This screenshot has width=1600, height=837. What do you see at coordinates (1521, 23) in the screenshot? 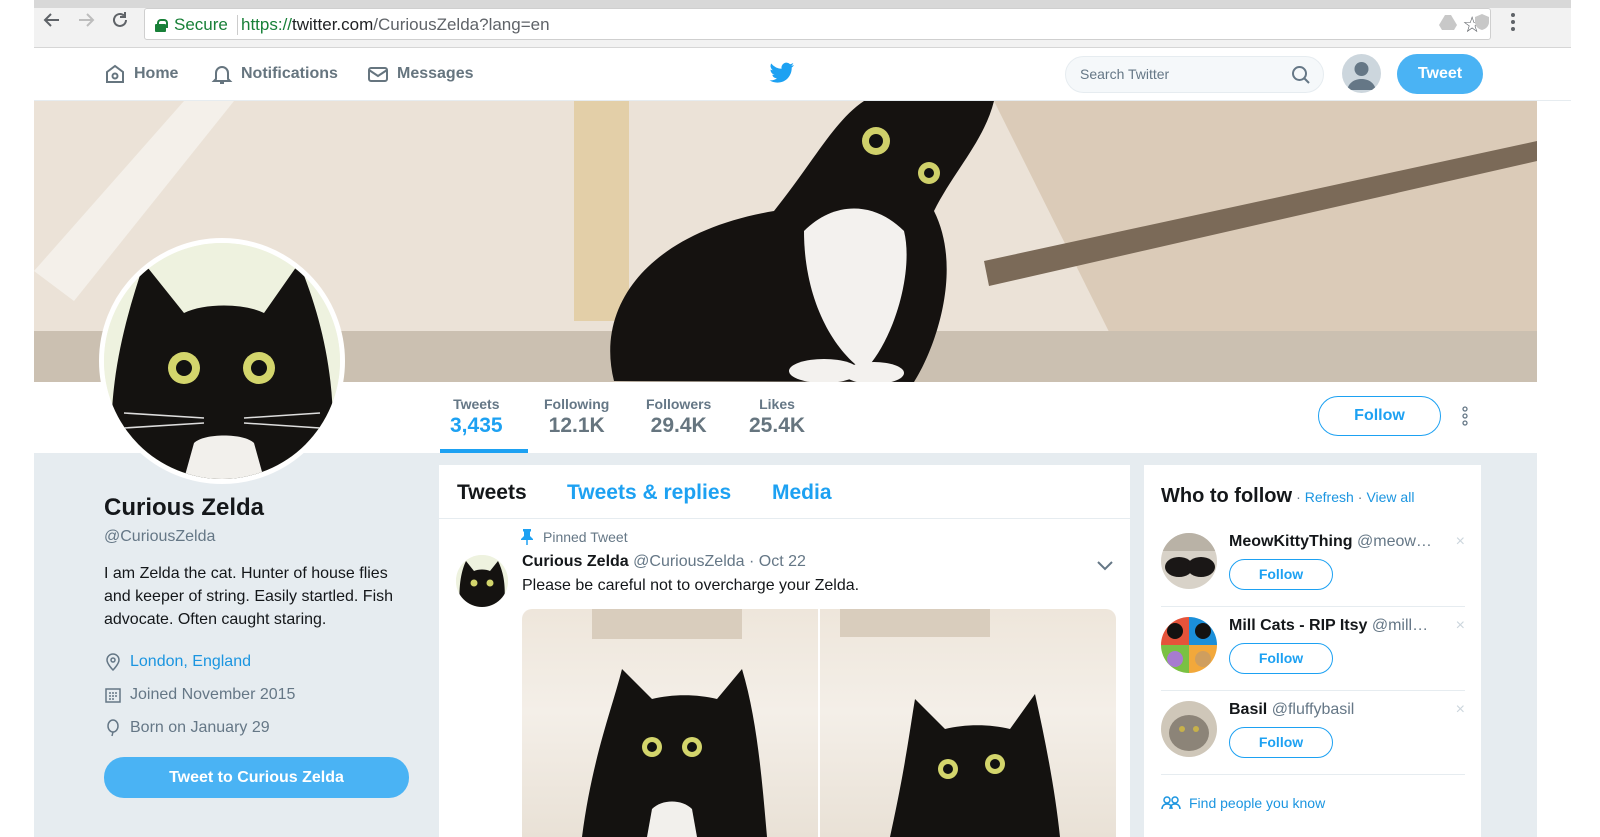
I see `browser-menu-icon` at bounding box center [1521, 23].